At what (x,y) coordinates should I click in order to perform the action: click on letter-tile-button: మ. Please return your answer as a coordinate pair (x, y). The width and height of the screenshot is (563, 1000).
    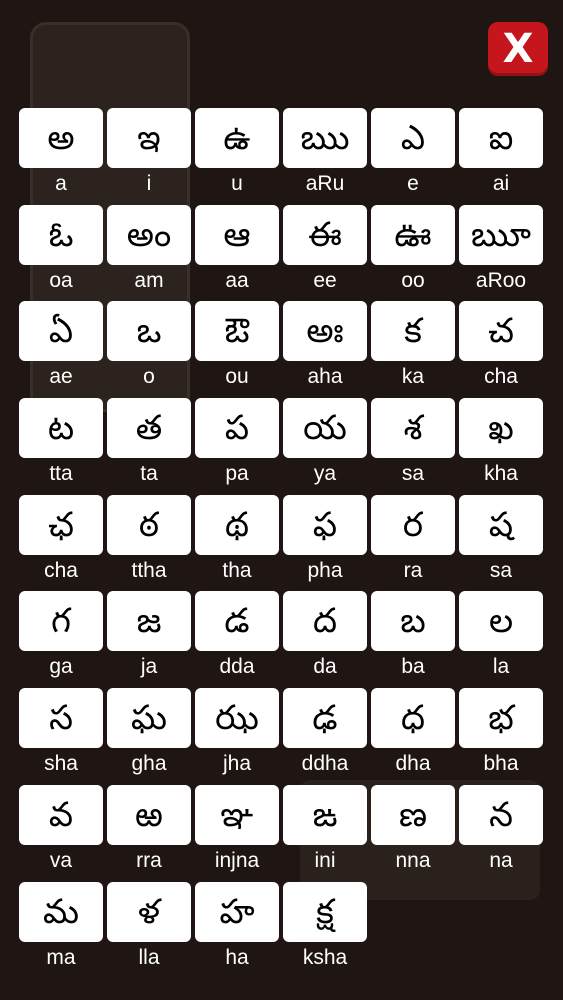
    Looking at the image, I should click on (61, 911).